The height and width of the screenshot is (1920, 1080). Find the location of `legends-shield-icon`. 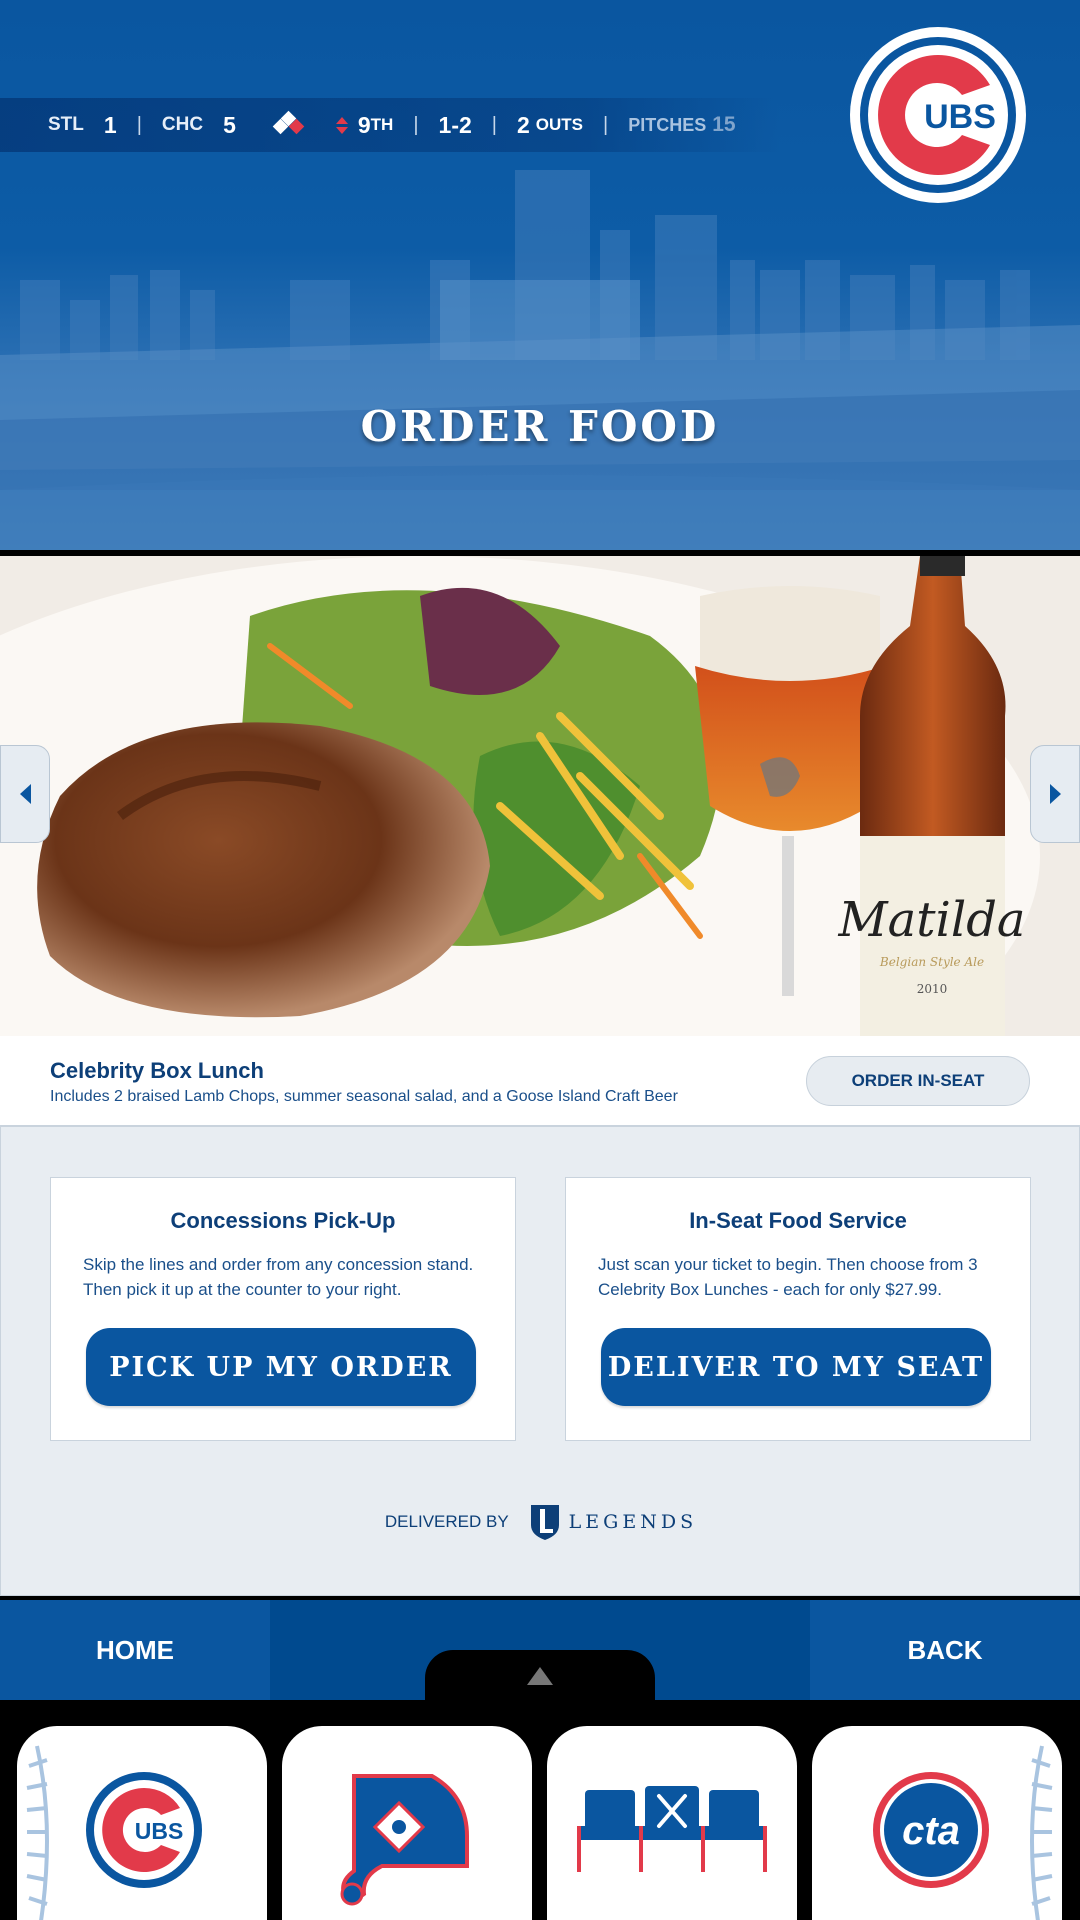

legends-shield-icon is located at coordinates (544, 1522).